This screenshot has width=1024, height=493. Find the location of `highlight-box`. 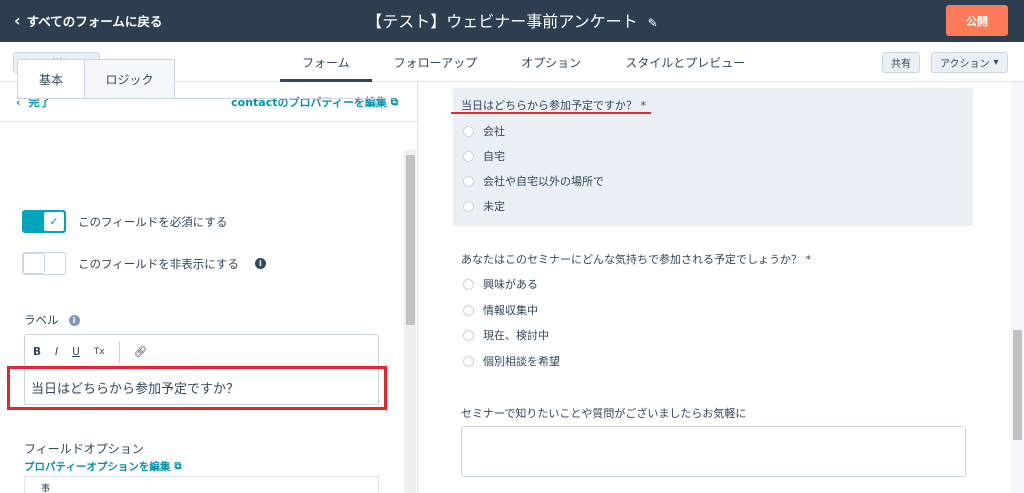

highlight-box is located at coordinates (197, 388).